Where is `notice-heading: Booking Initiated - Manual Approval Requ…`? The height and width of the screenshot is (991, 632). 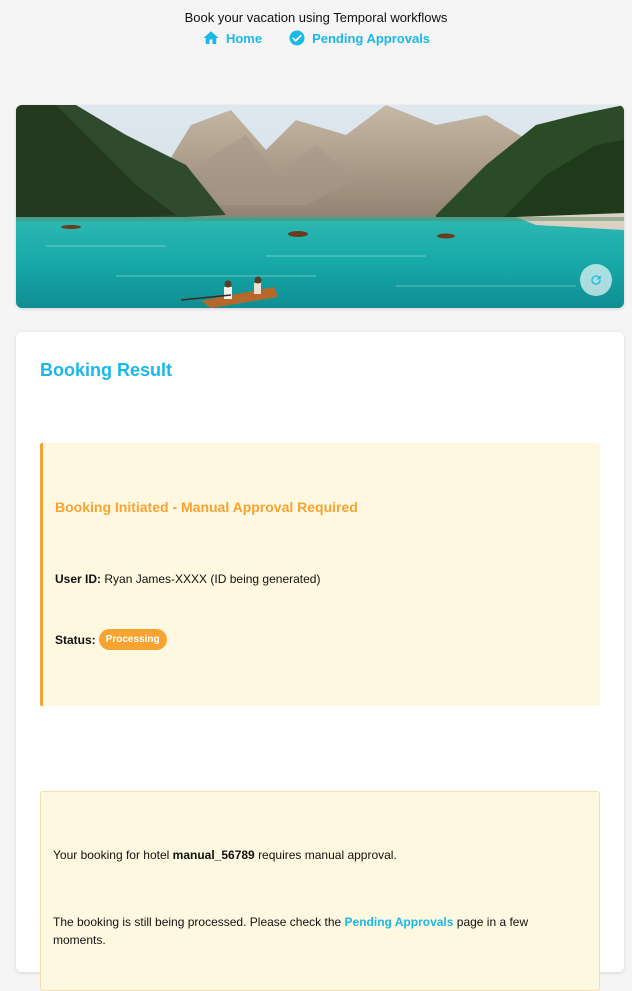 notice-heading: Booking Initiated - Manual Approval Requ… is located at coordinates (206, 507).